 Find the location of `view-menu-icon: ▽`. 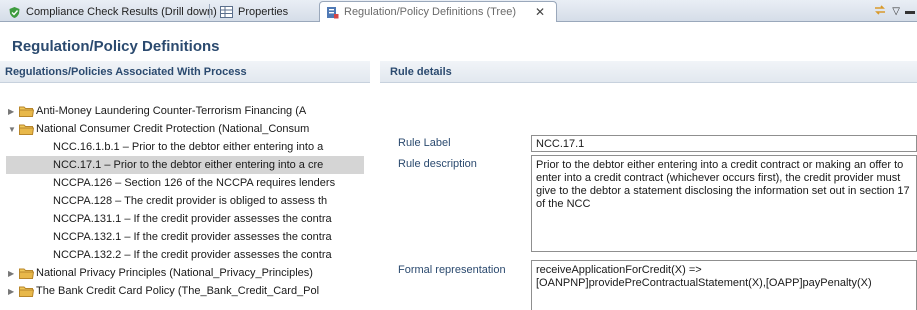

view-menu-icon: ▽ is located at coordinates (896, 11).